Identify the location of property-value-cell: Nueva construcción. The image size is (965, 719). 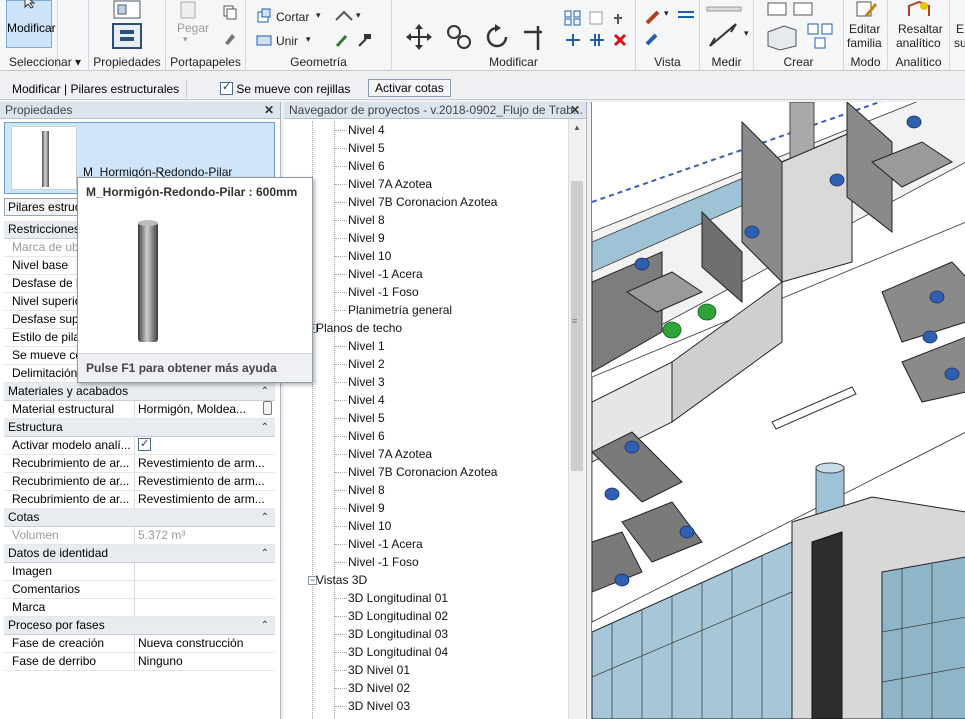
(199, 643).